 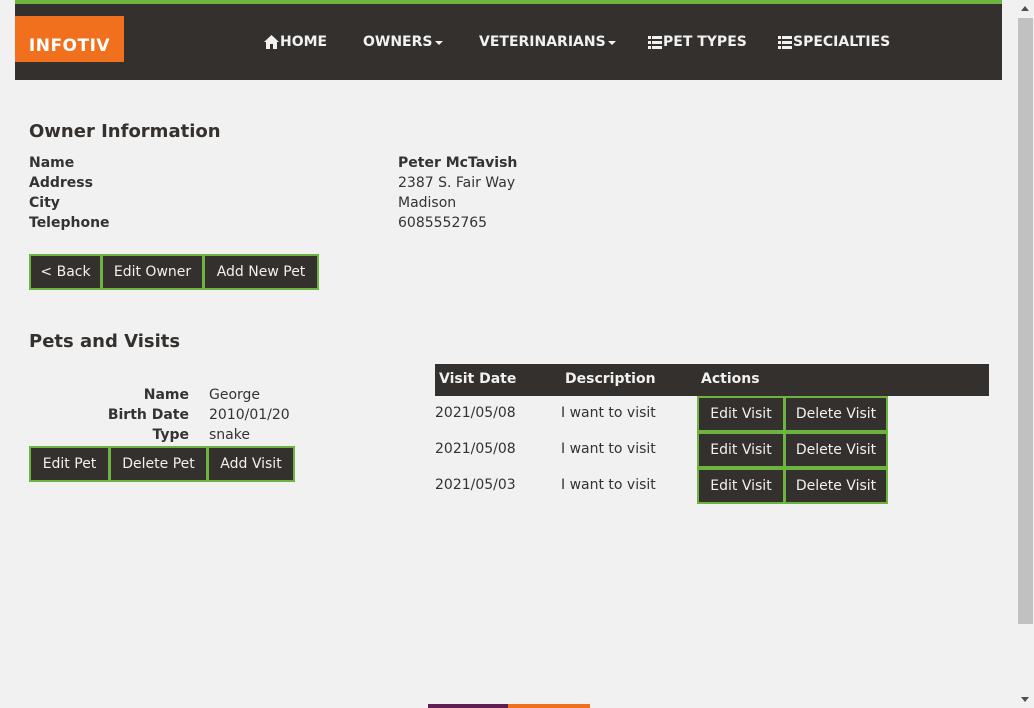 What do you see at coordinates (304, 42) in the screenshot?
I see `nav-home-label: HOME` at bounding box center [304, 42].